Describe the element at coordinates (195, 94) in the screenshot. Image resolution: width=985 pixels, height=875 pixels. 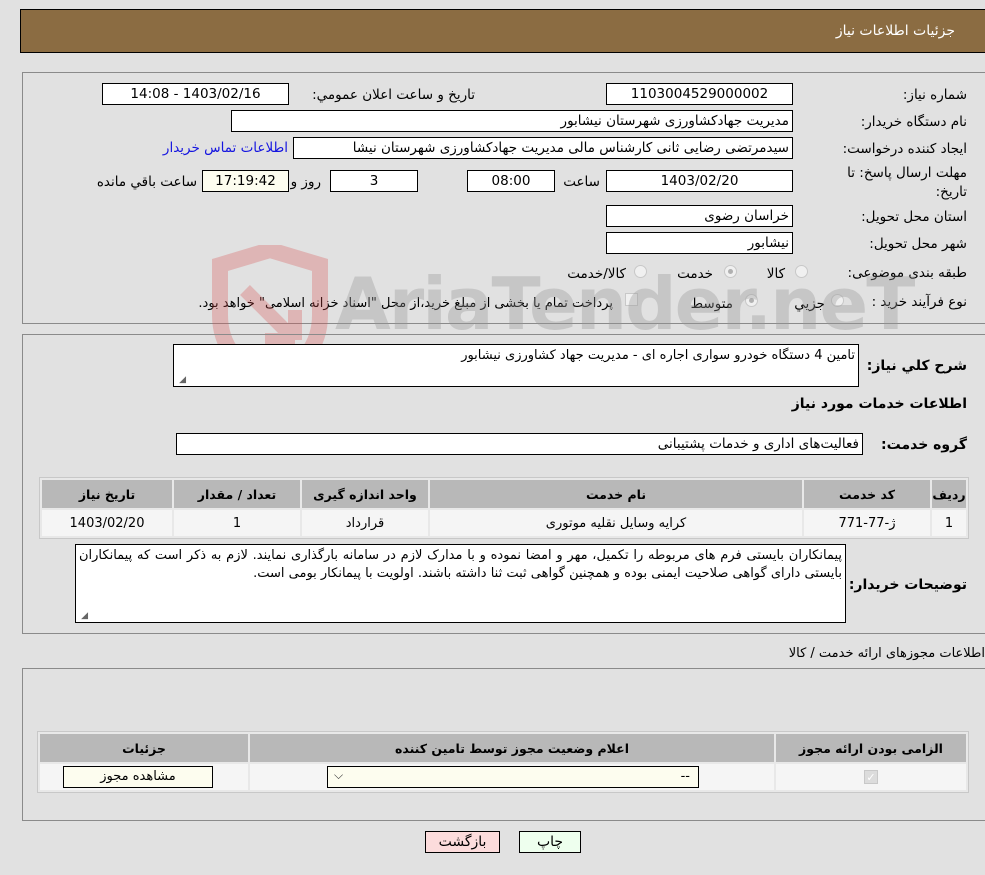
I see `announce-datetime-field: 1403/02/16 - 14:08` at that location.